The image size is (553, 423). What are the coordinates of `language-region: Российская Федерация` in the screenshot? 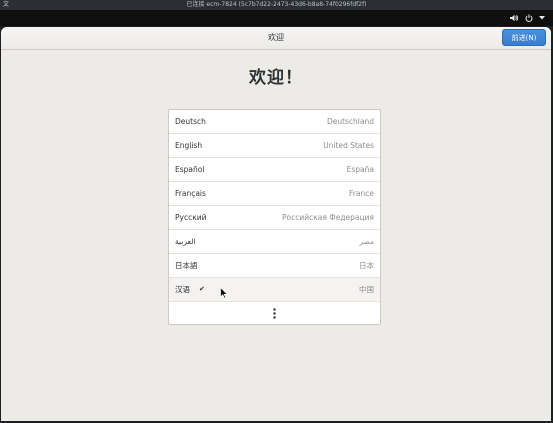 It's located at (328, 217).